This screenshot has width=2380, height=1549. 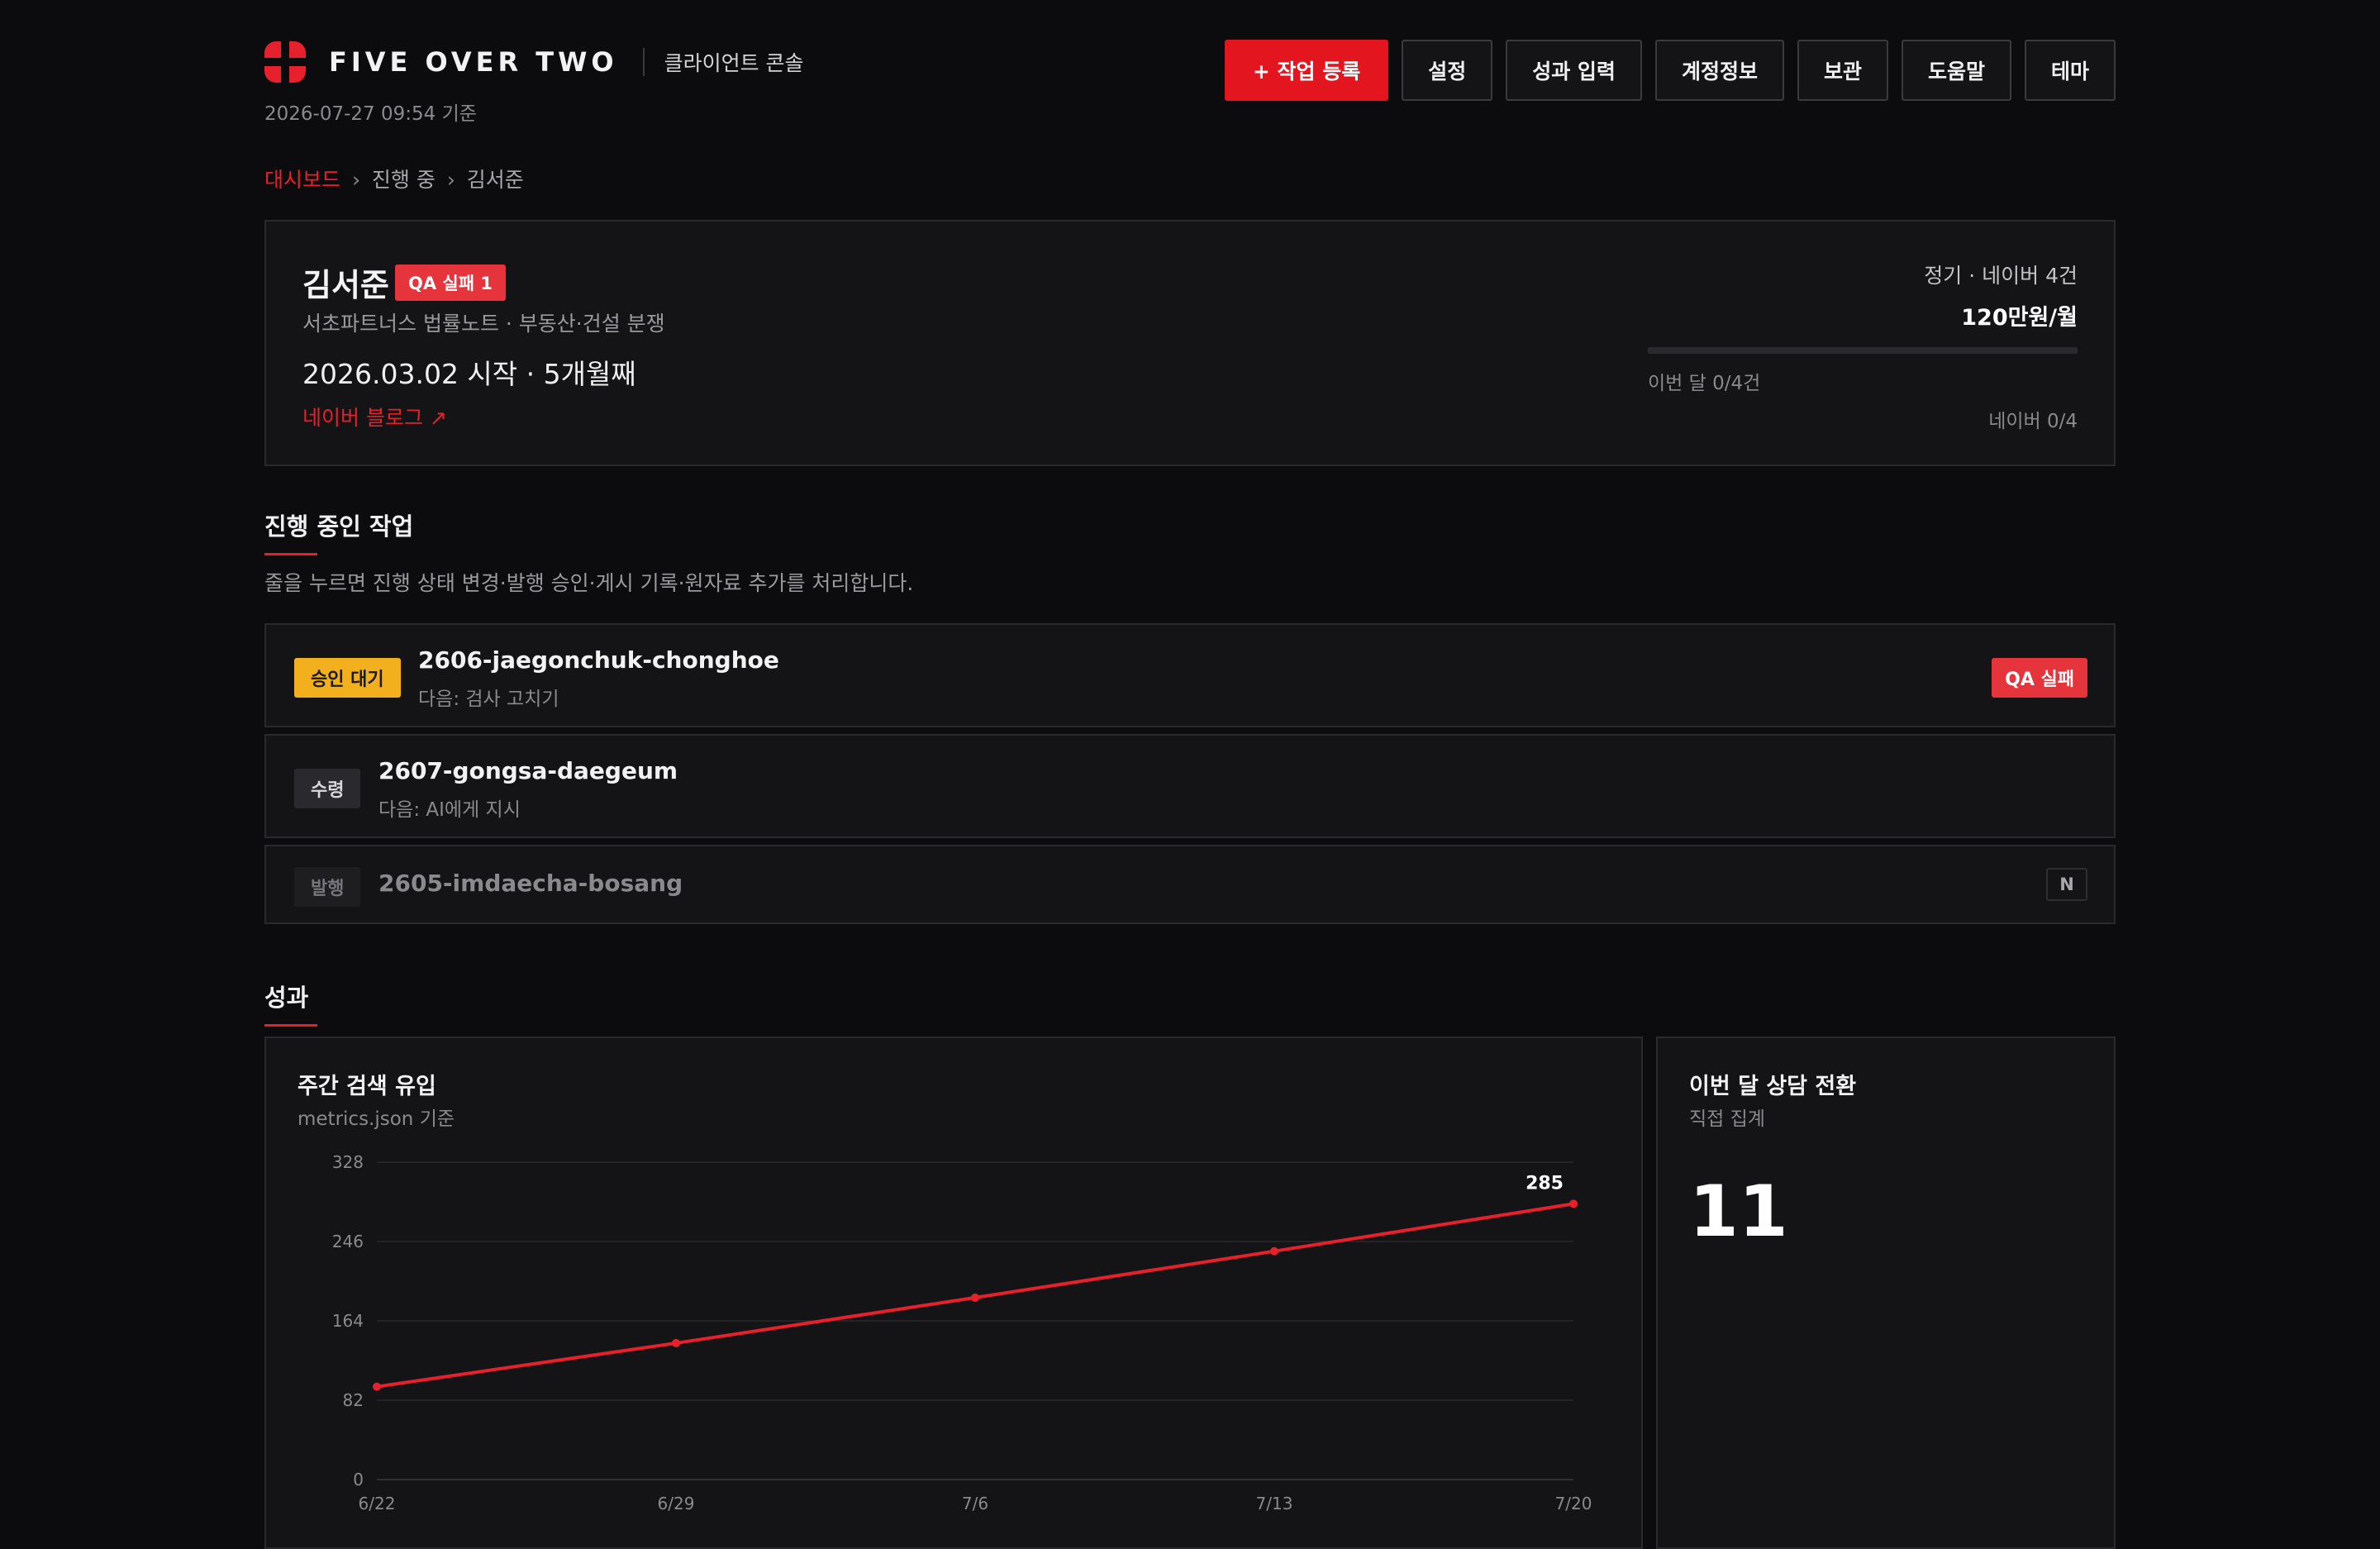 I want to click on updated-timestamp: 2026-07-27 09:54 기준, so click(x=370, y=114).